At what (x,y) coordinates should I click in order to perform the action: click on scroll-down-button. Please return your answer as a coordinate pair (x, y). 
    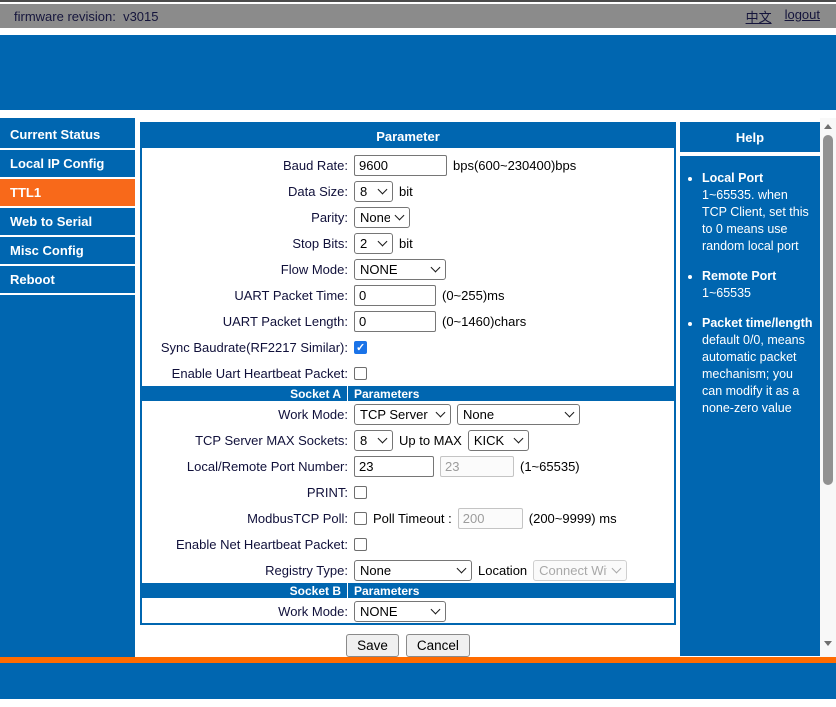
    Looking at the image, I should click on (828, 643).